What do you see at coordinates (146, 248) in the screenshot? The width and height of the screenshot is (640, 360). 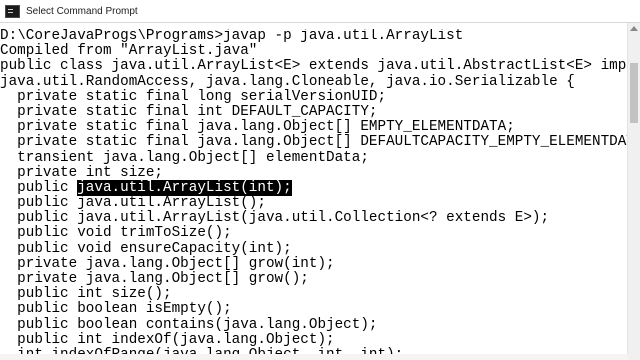 I see `console-line: public void ensureCapacity(int);` at bounding box center [146, 248].